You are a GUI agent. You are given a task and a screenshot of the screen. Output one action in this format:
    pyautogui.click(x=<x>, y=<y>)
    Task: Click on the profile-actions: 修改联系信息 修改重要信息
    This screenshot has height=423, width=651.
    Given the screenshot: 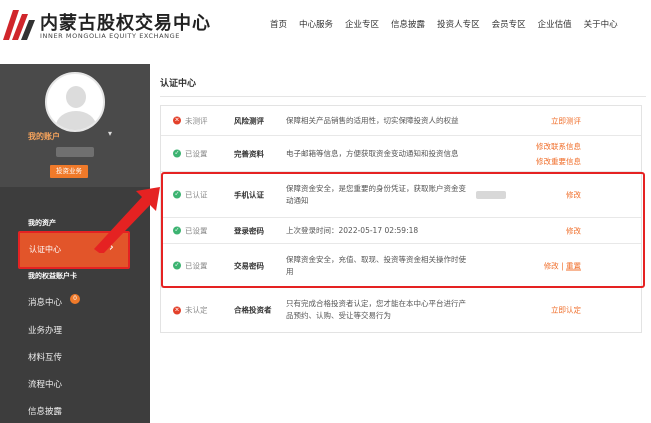 What is the action you would take?
    pyautogui.click(x=396, y=154)
    